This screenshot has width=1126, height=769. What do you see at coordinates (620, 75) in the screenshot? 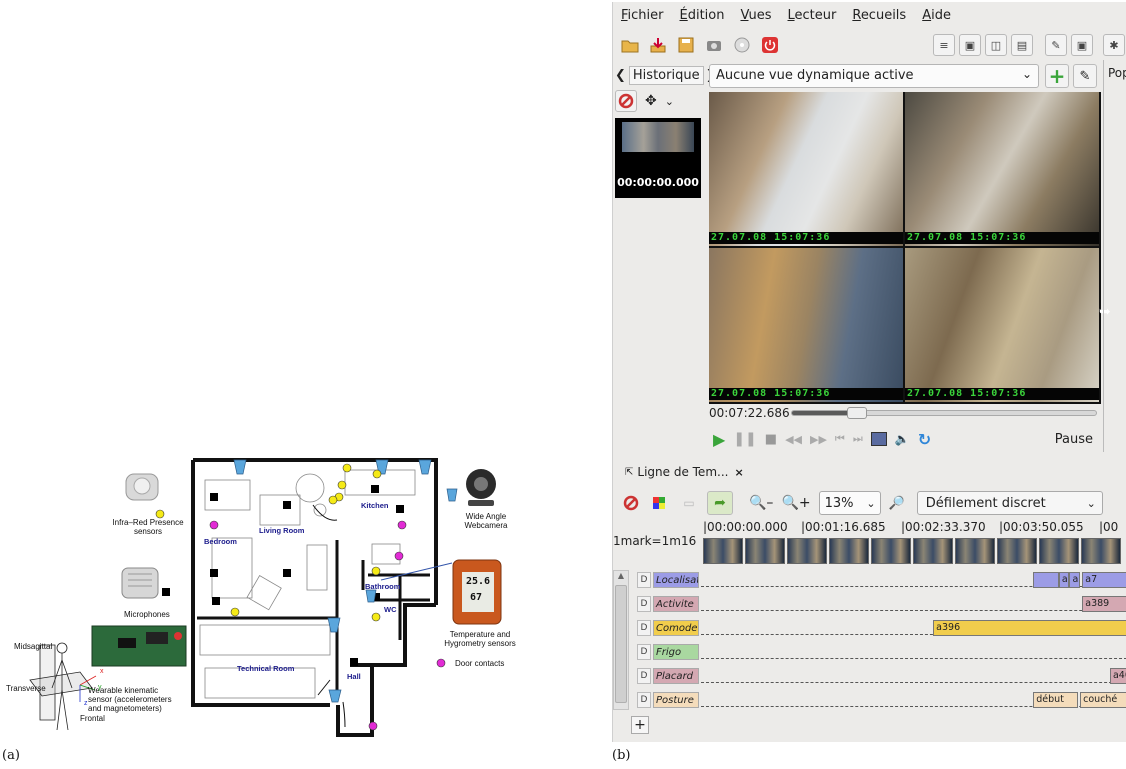
I see `chevron-left-icon: ❮` at bounding box center [620, 75].